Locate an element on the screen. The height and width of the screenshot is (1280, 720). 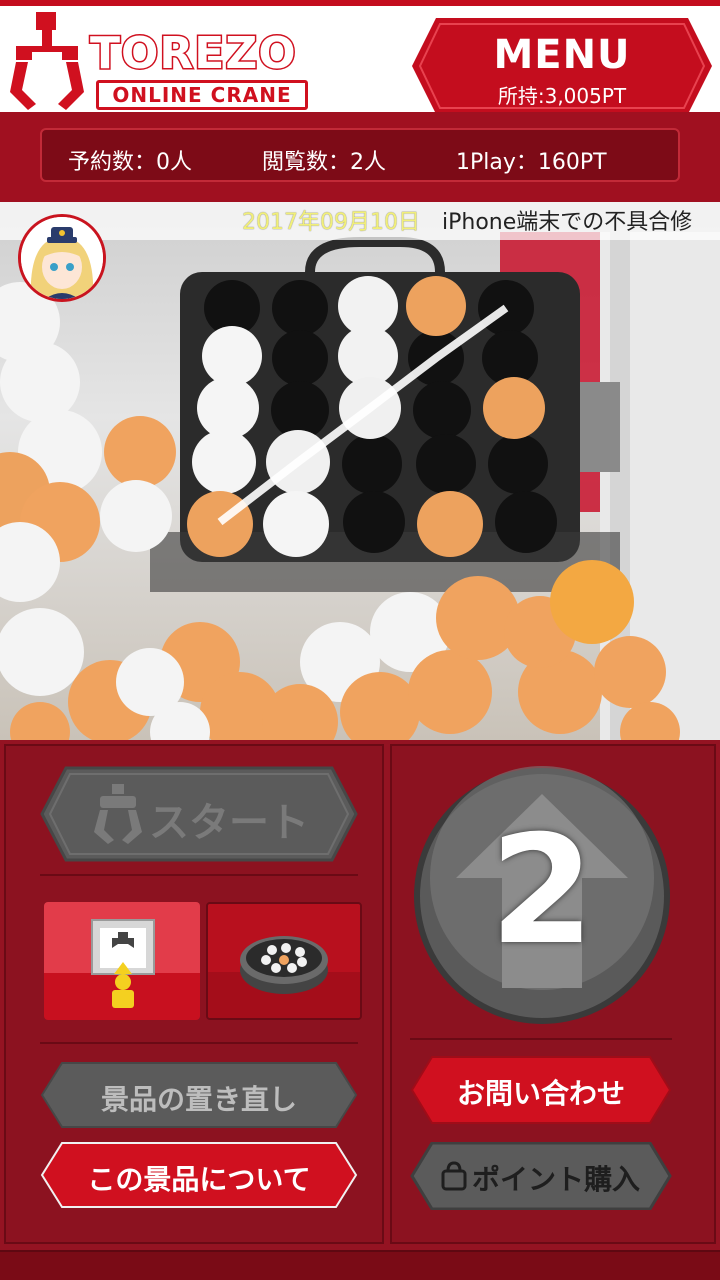
crane-claw-icon is located at coordinates (47, 61).